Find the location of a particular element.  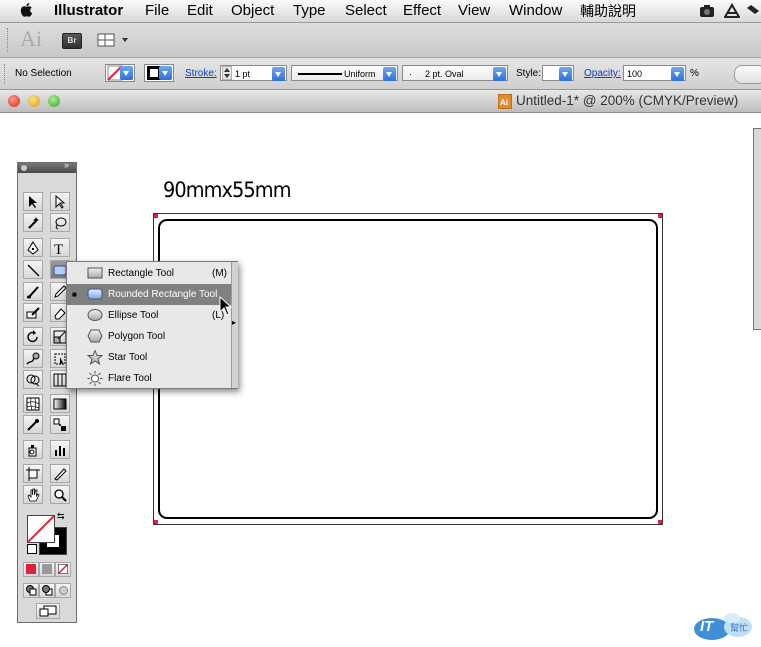

minimize-window-icon is located at coordinates (34, 101).